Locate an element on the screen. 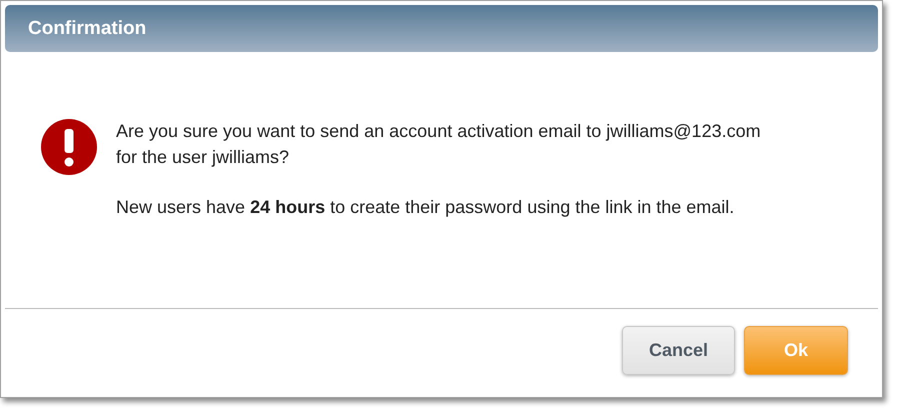  dialog-title: Confirmation is located at coordinates (441, 28).